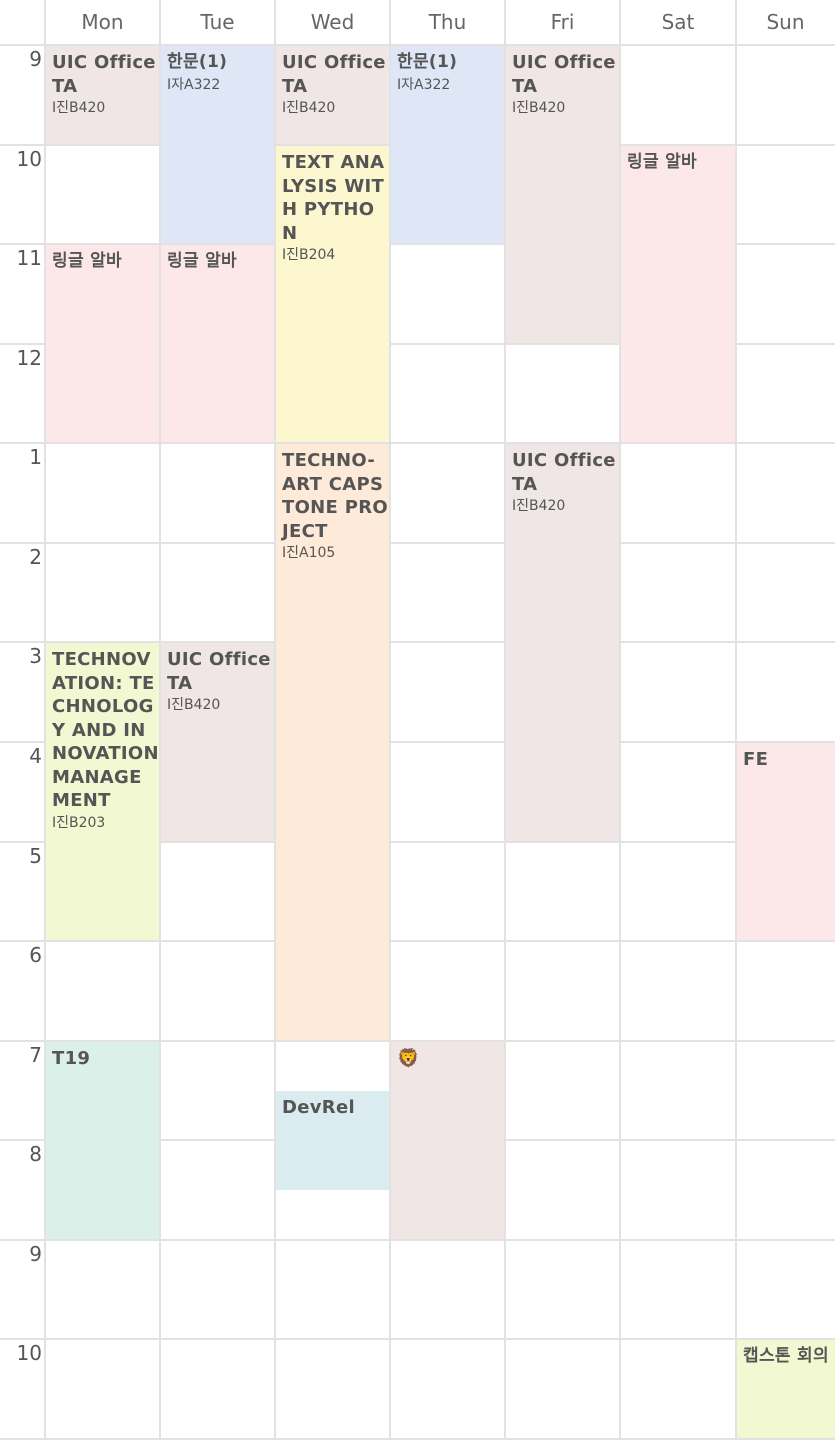  What do you see at coordinates (309, 553) in the screenshot?
I see `event-room: I진A105` at bounding box center [309, 553].